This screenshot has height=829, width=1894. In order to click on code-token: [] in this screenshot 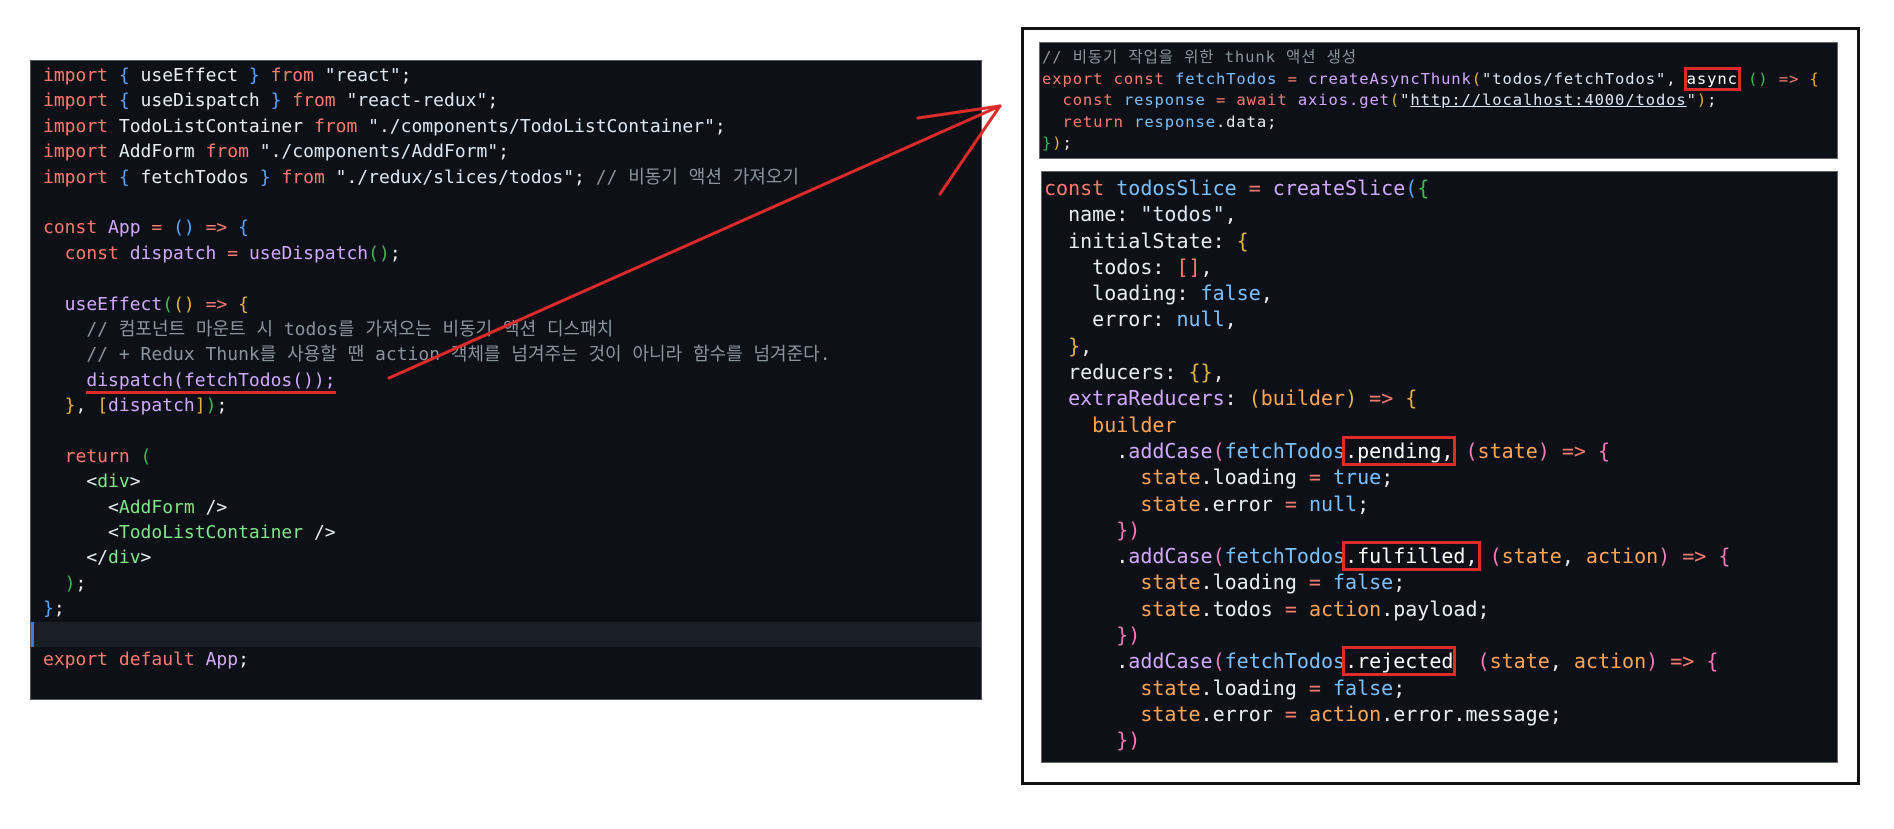, I will do `click(1188, 266)`.